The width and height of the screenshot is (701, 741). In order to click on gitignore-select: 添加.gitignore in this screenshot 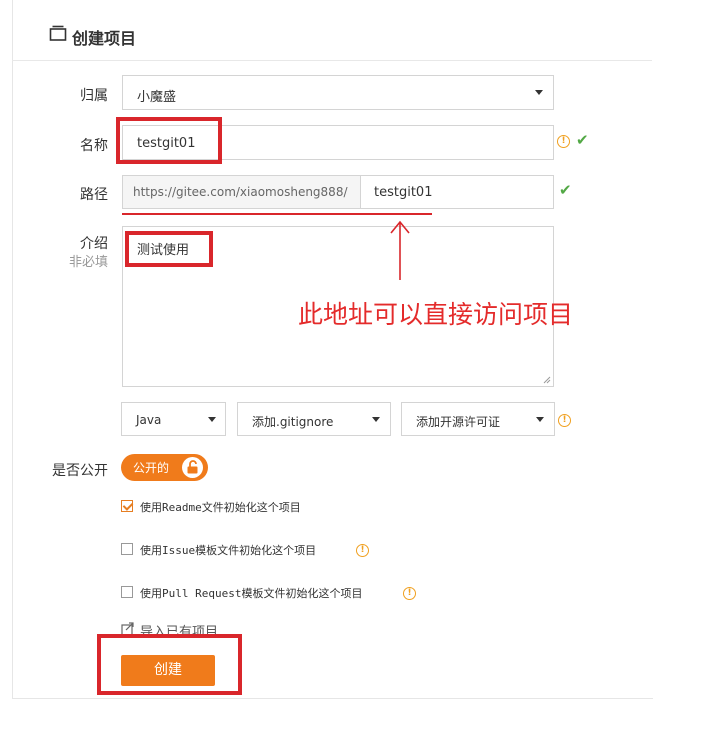, I will do `click(314, 419)`.